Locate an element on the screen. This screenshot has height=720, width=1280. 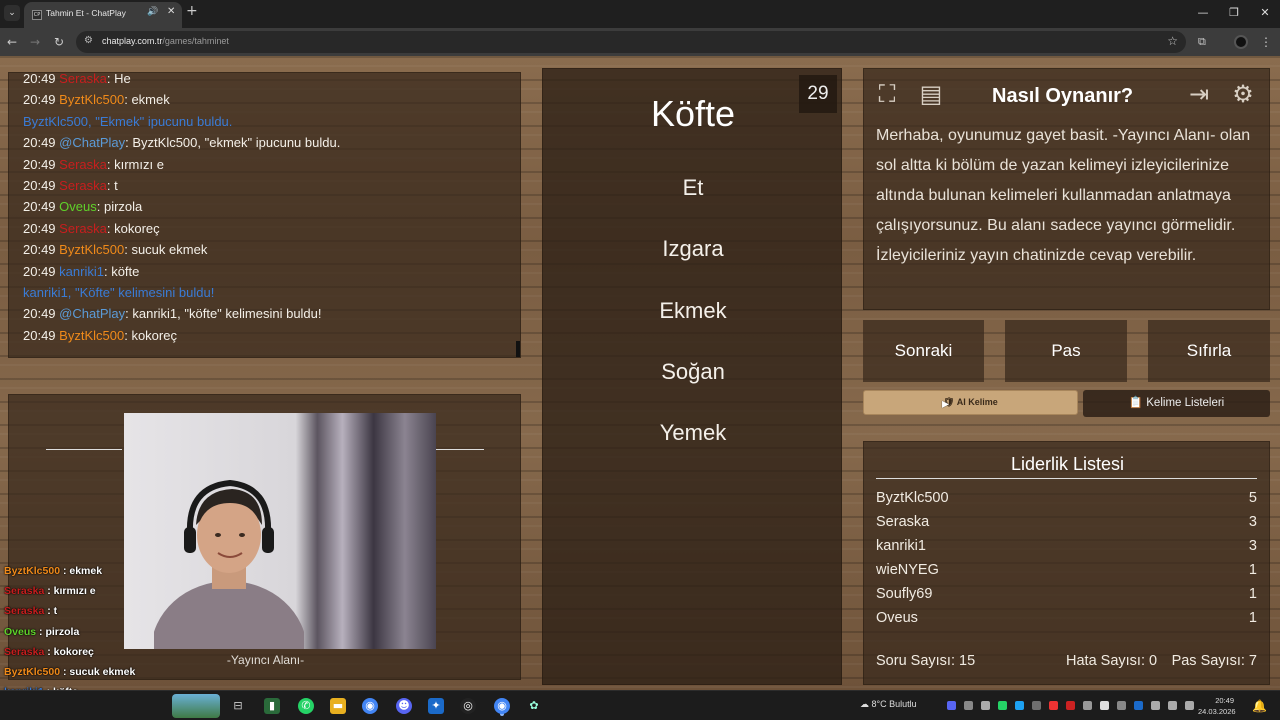
forbidden-word: Izgara is located at coordinates (693, 248).